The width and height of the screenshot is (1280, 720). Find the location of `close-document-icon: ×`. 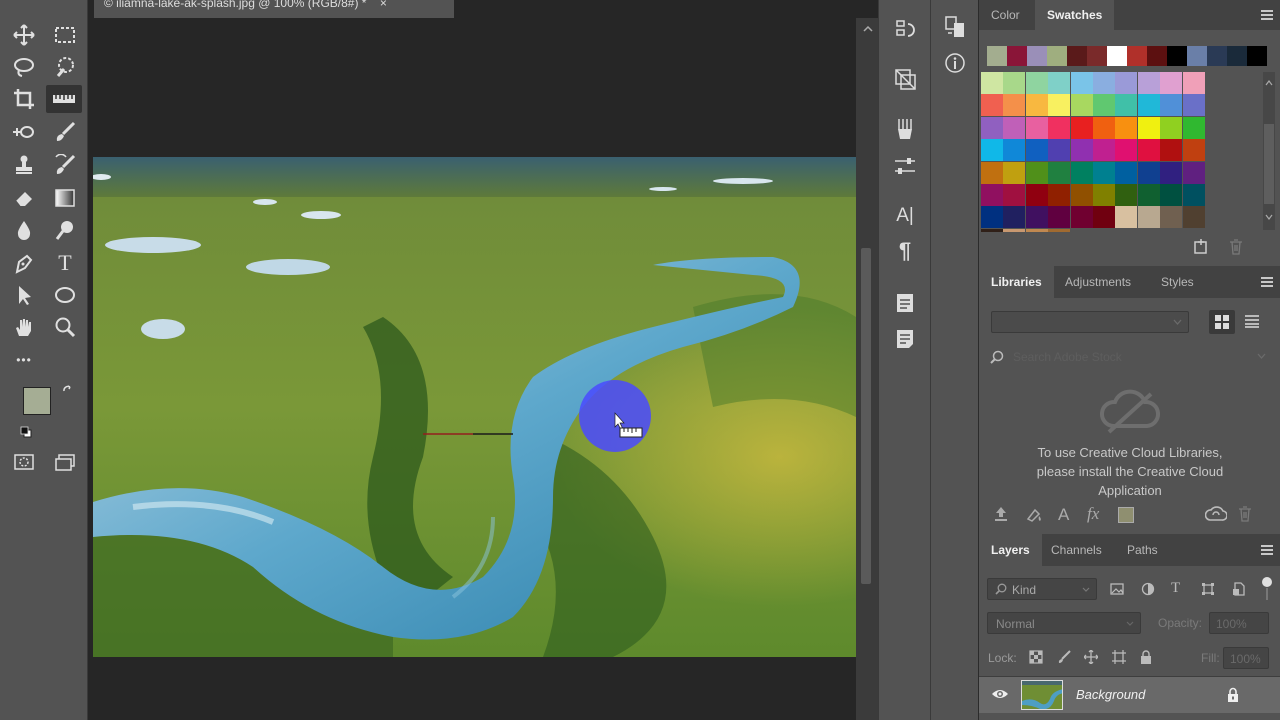

close-document-icon: × is located at coordinates (383, 5).